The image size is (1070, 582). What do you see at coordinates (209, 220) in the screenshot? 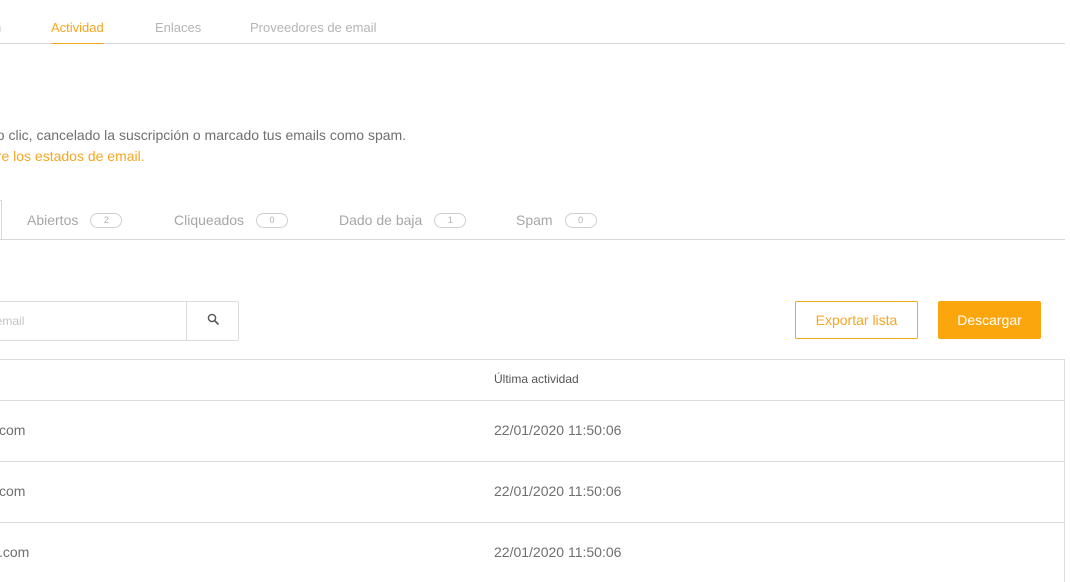
I see `tab-clicked-label: Cliqueados` at bounding box center [209, 220].